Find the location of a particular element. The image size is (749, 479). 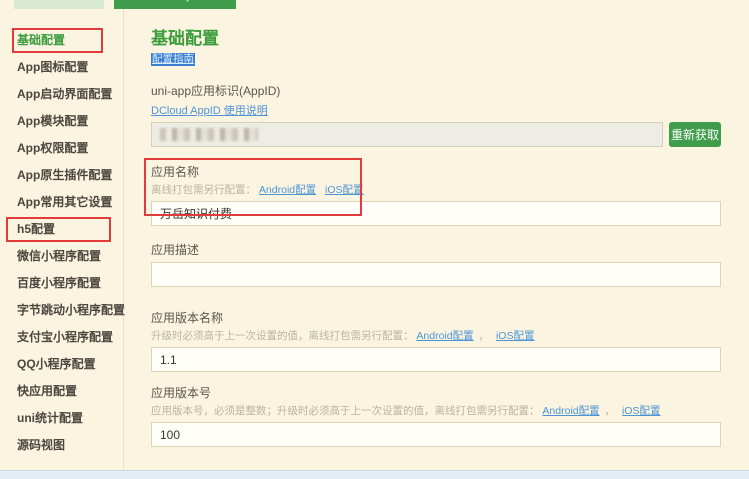

dcloud-appid-doc-link: DCloud AppID 使用说明 is located at coordinates (209, 110).